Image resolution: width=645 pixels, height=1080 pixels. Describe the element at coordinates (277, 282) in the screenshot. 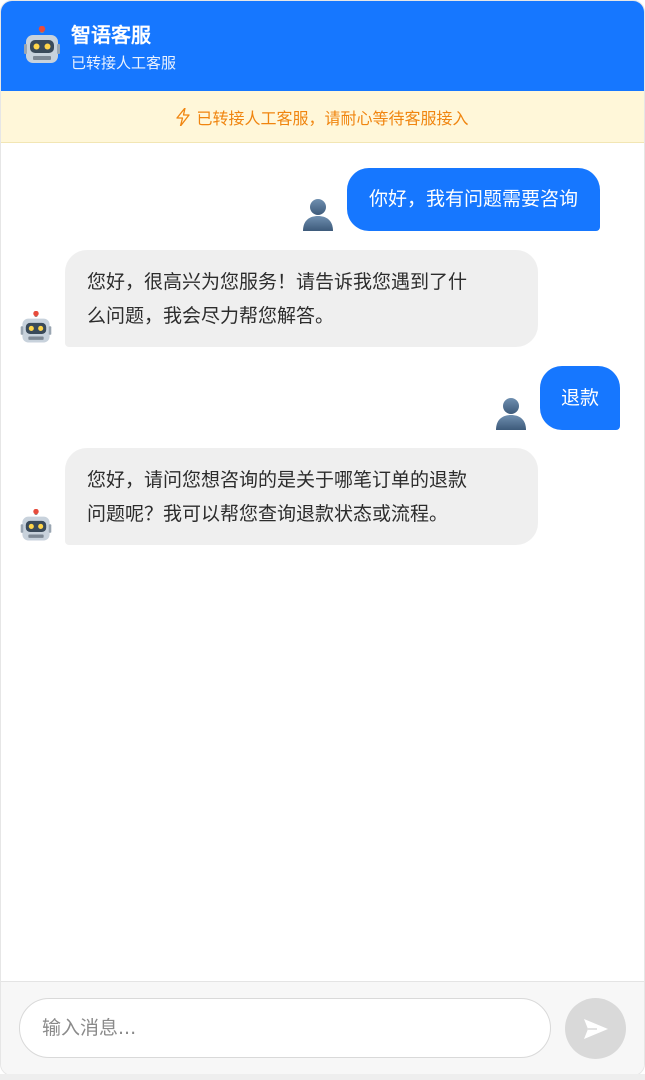

I see `message-line: 您好，很高兴为您服务！请告诉我您遇到了什` at that location.